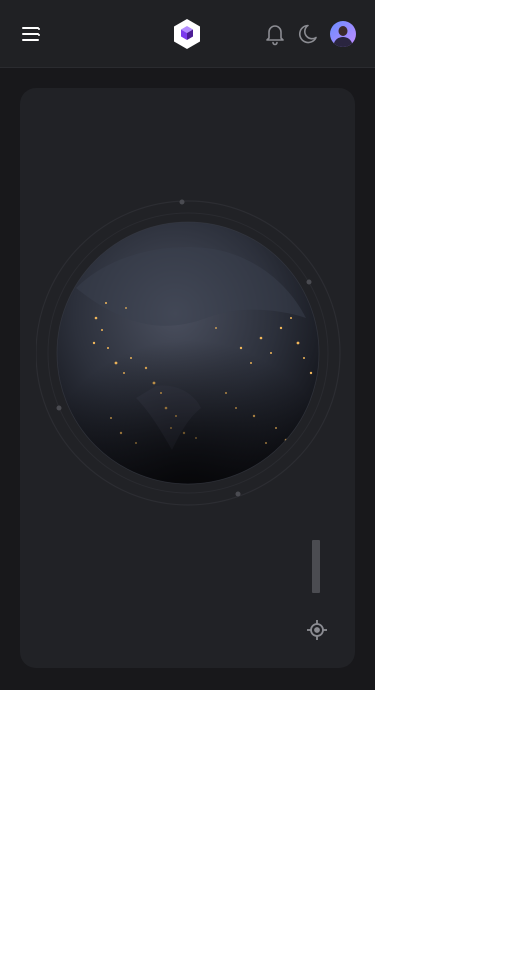  I want to click on theme-toggle-button, so click(309, 34).